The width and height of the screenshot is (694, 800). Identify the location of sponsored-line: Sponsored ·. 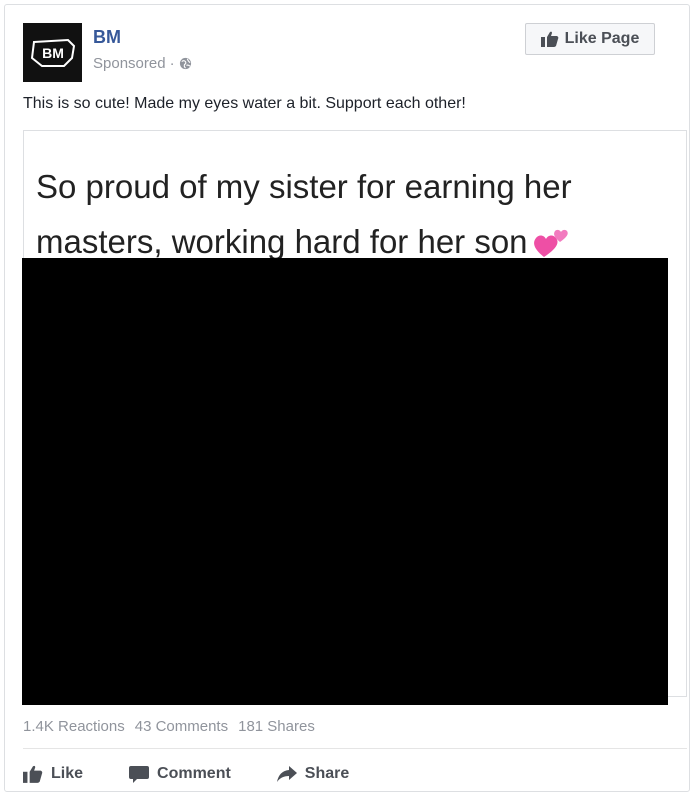
(142, 63).